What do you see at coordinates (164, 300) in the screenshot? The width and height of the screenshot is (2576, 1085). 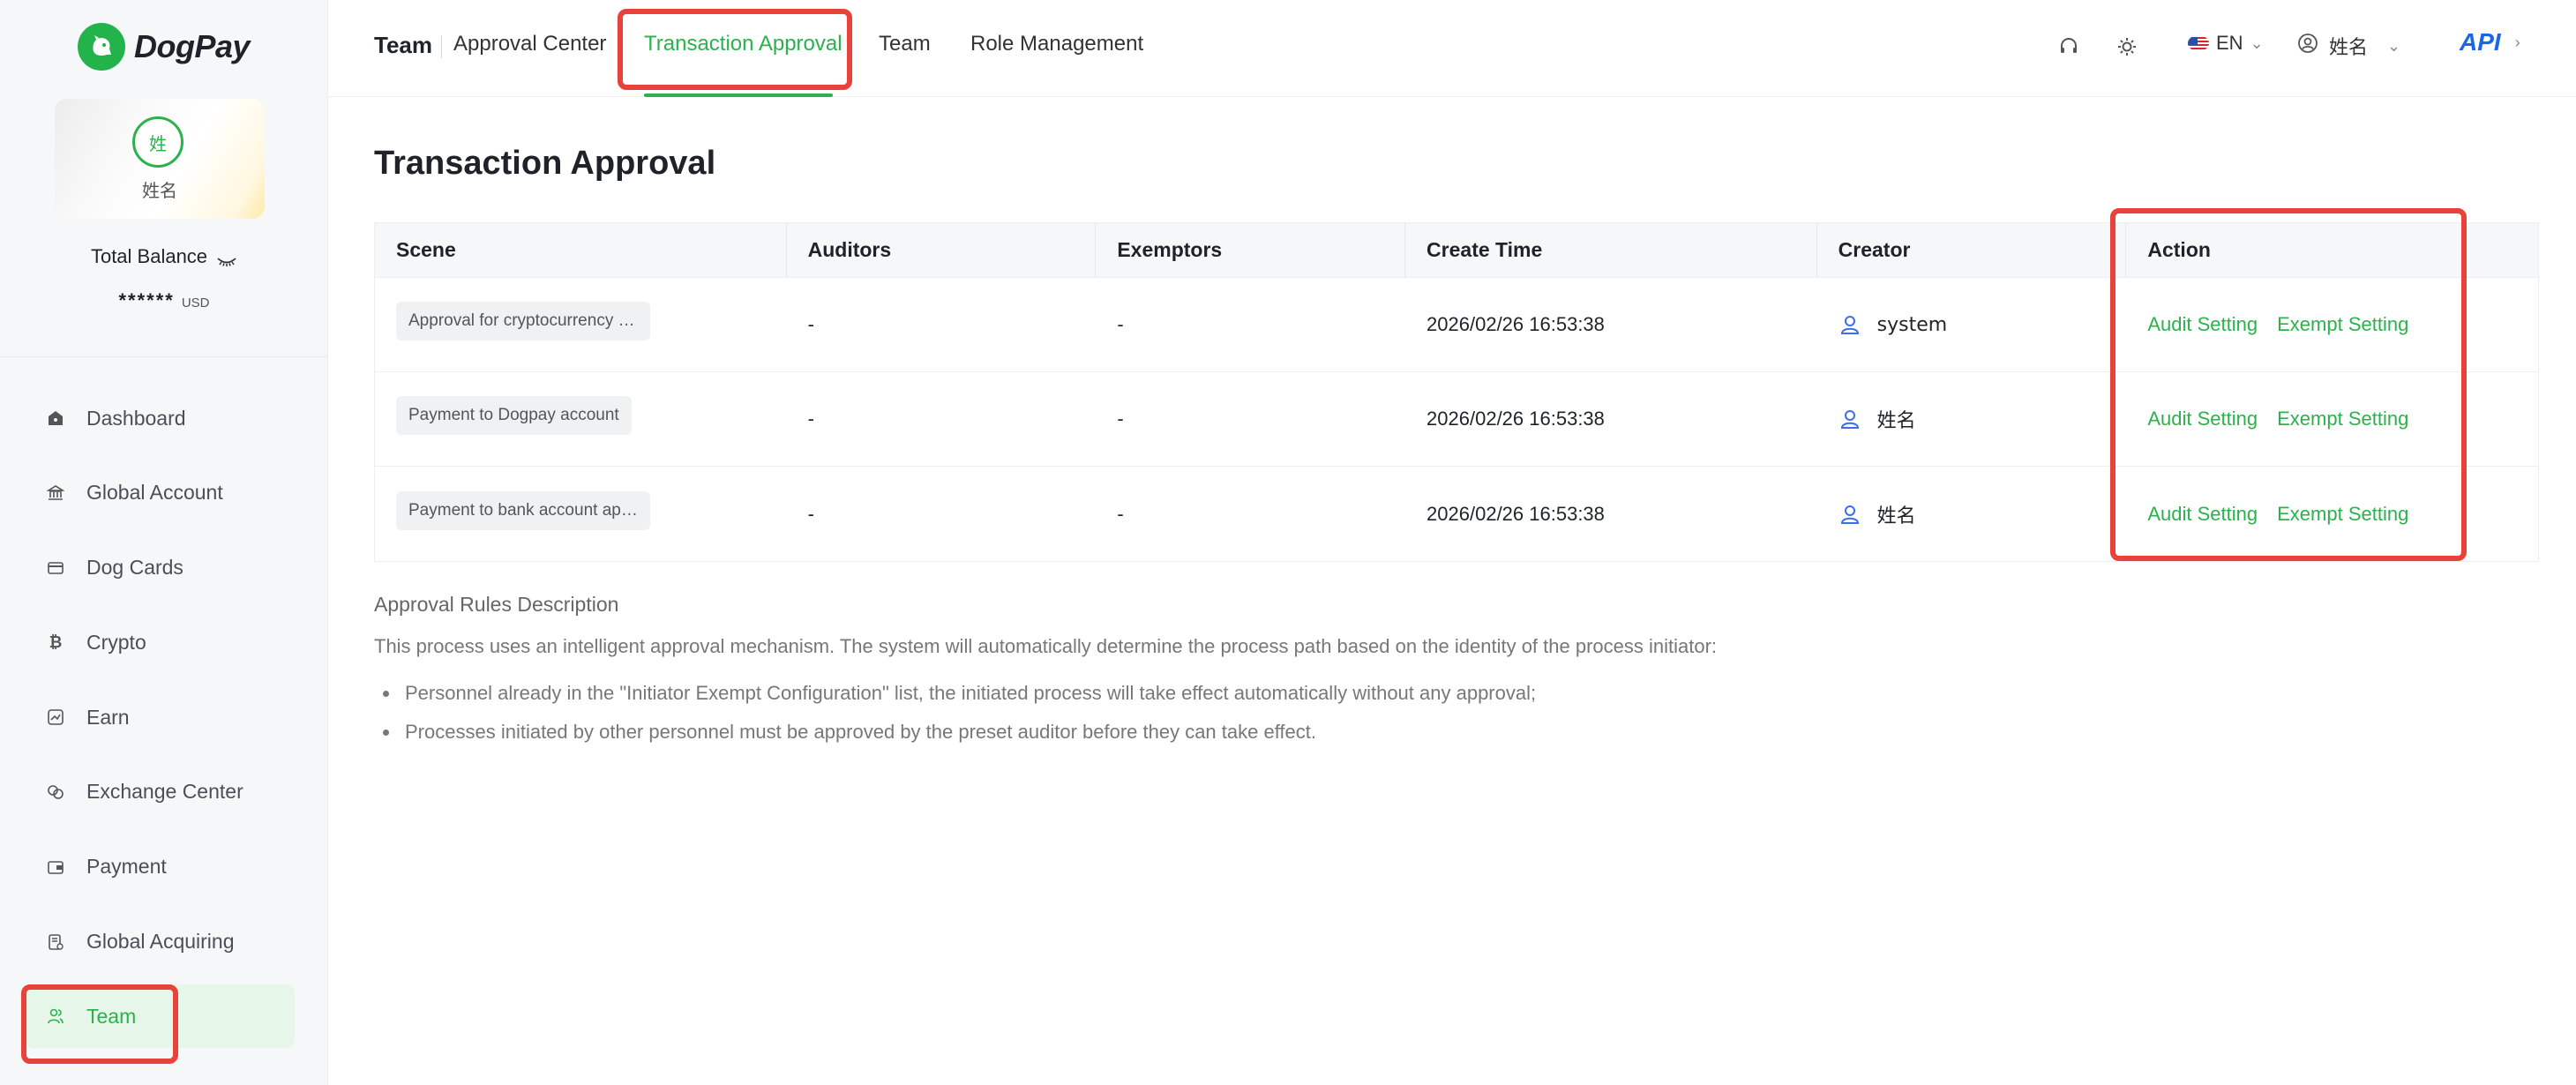 I see `total-balance-value: ****** USD` at bounding box center [164, 300].